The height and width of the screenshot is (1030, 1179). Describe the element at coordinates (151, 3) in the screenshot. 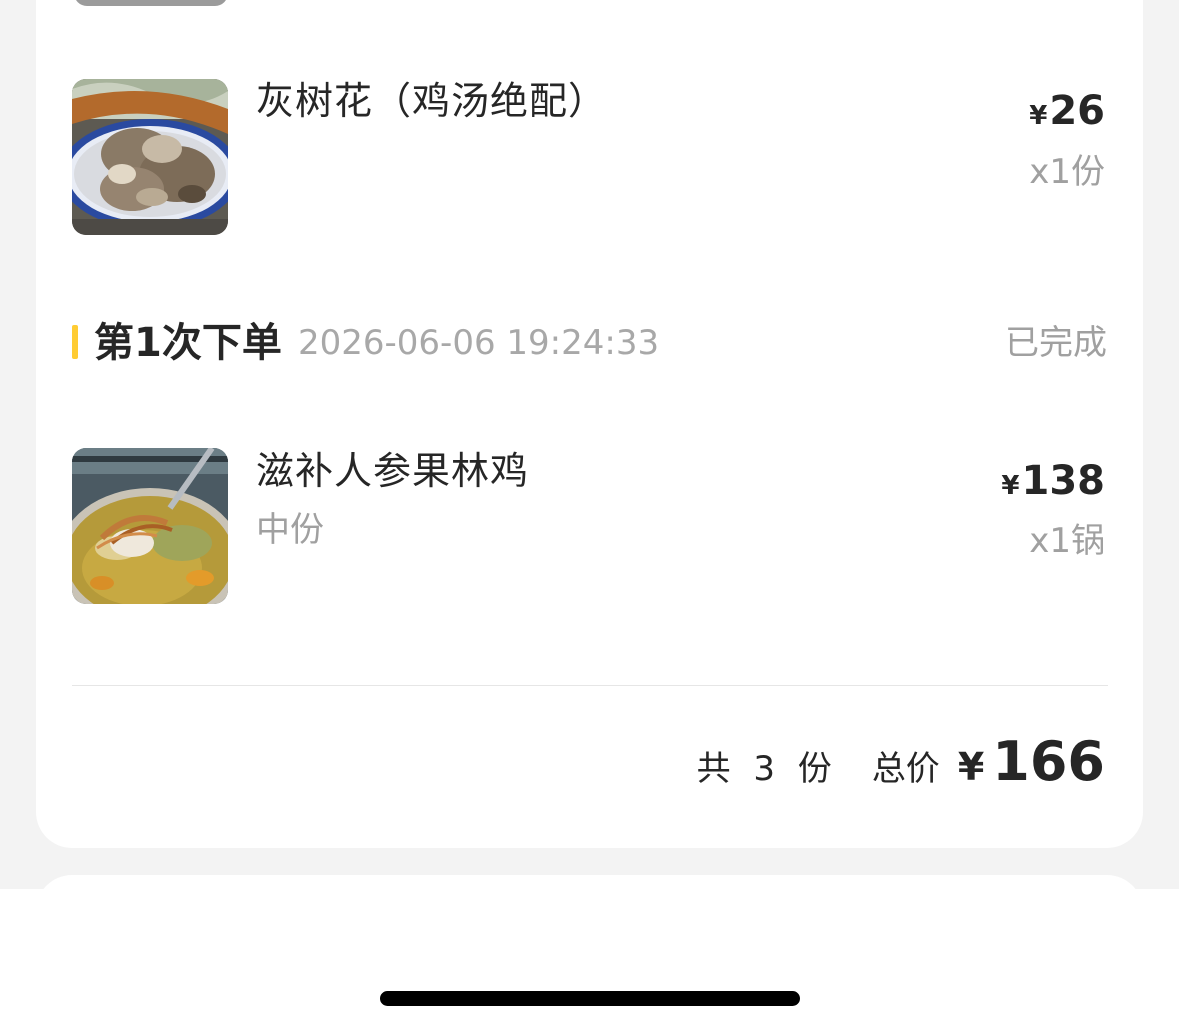

I see `previous-item-image-edge` at that location.